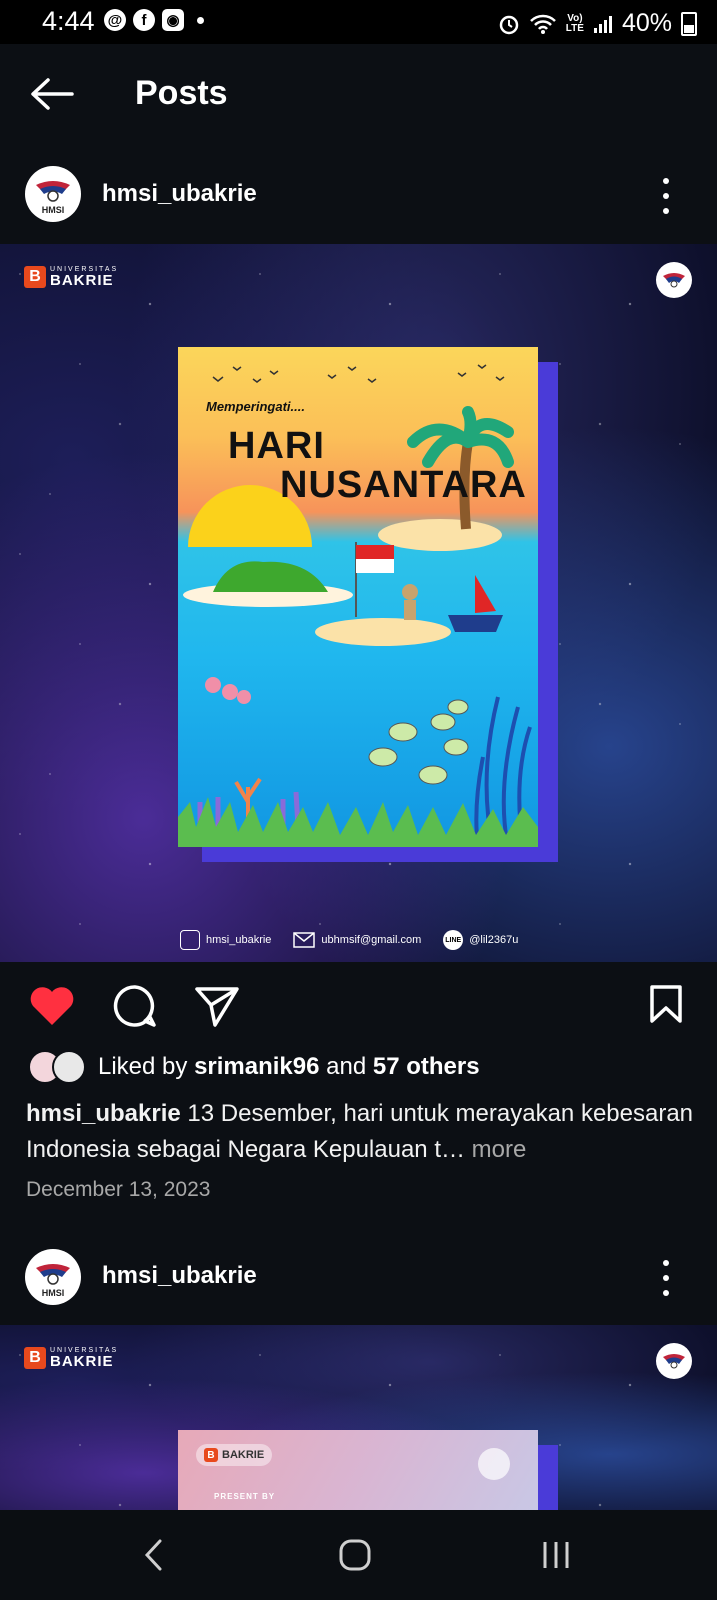 This screenshot has width=717, height=1600. Describe the element at coordinates (118, 1189) in the screenshot. I see `post-date: December 13, 2023` at that location.